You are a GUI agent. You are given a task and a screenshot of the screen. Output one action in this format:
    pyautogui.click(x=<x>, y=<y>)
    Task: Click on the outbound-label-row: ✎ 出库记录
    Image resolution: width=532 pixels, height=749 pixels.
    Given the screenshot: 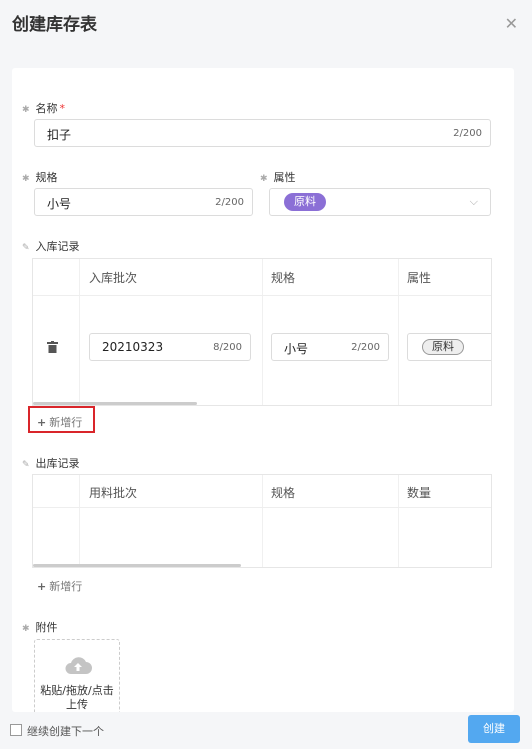 What is the action you would take?
    pyautogui.click(x=51, y=463)
    